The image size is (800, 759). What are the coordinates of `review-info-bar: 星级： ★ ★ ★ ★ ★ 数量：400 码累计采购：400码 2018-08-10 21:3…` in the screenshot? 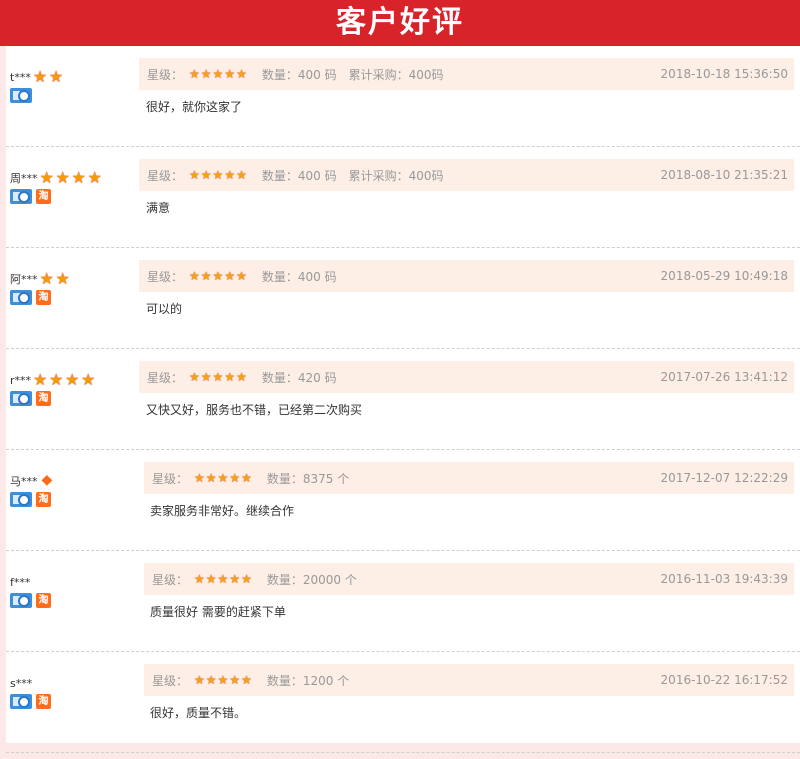 It's located at (466, 175).